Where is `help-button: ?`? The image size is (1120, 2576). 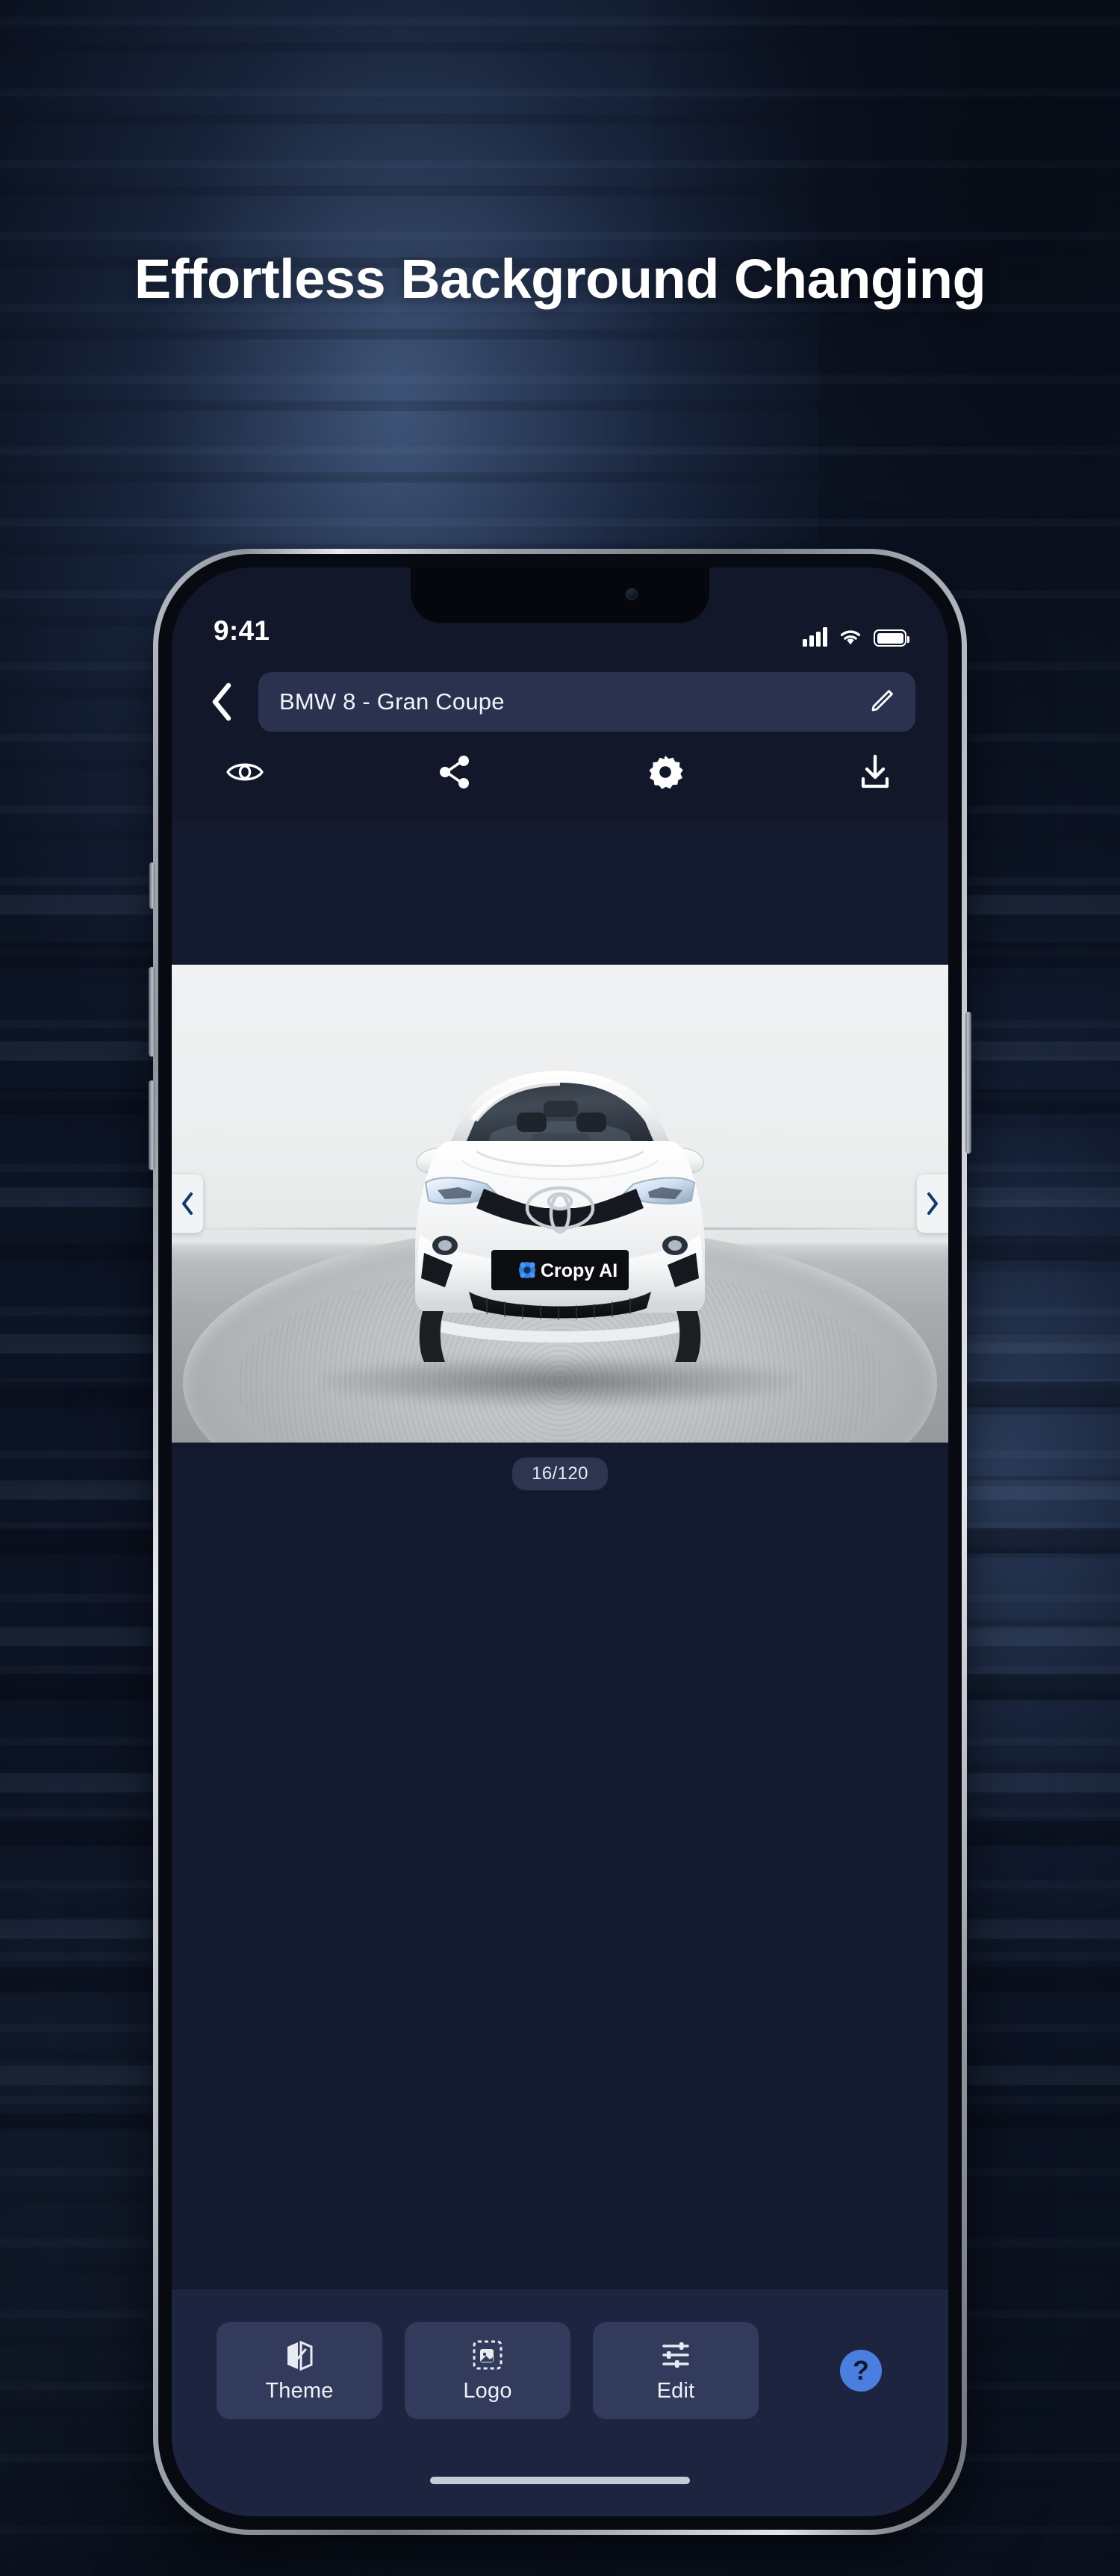
help-button: ? is located at coordinates (861, 2371).